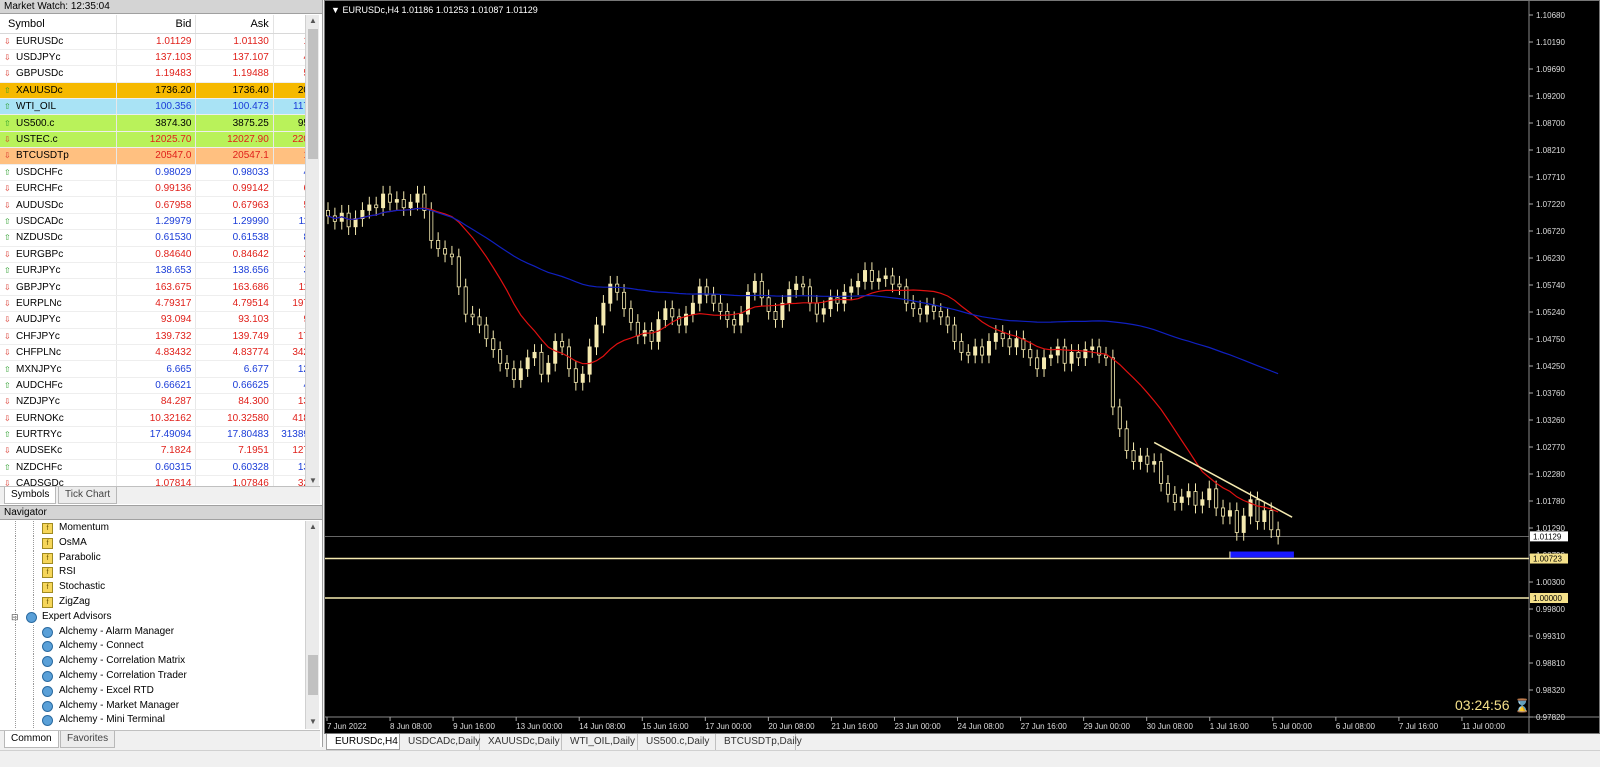 This screenshot has width=1600, height=767. I want to click on navigator-folder: ⊟ Expert Advisors, so click(152, 617).